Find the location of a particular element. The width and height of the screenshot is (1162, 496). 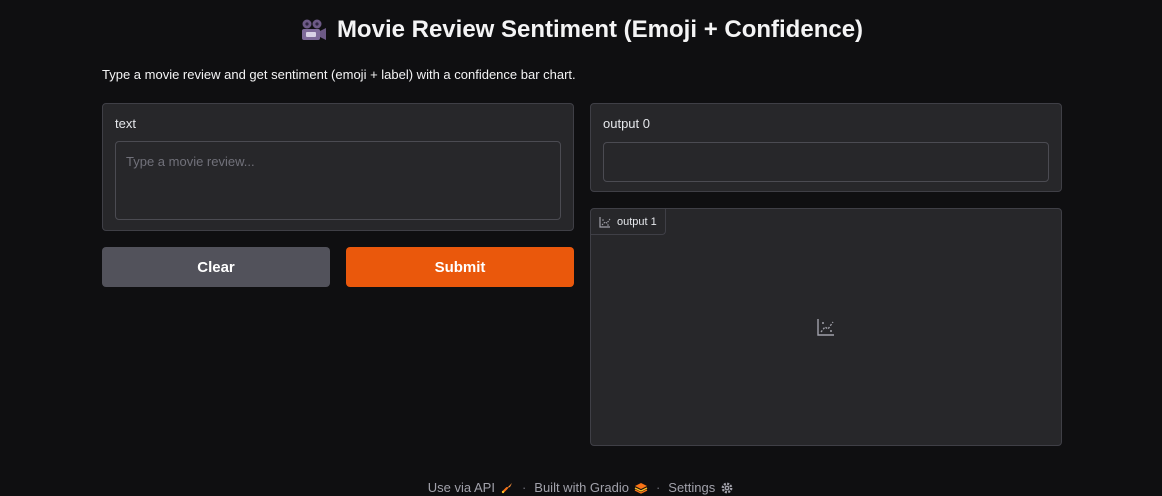

output-0-textbox is located at coordinates (826, 162).